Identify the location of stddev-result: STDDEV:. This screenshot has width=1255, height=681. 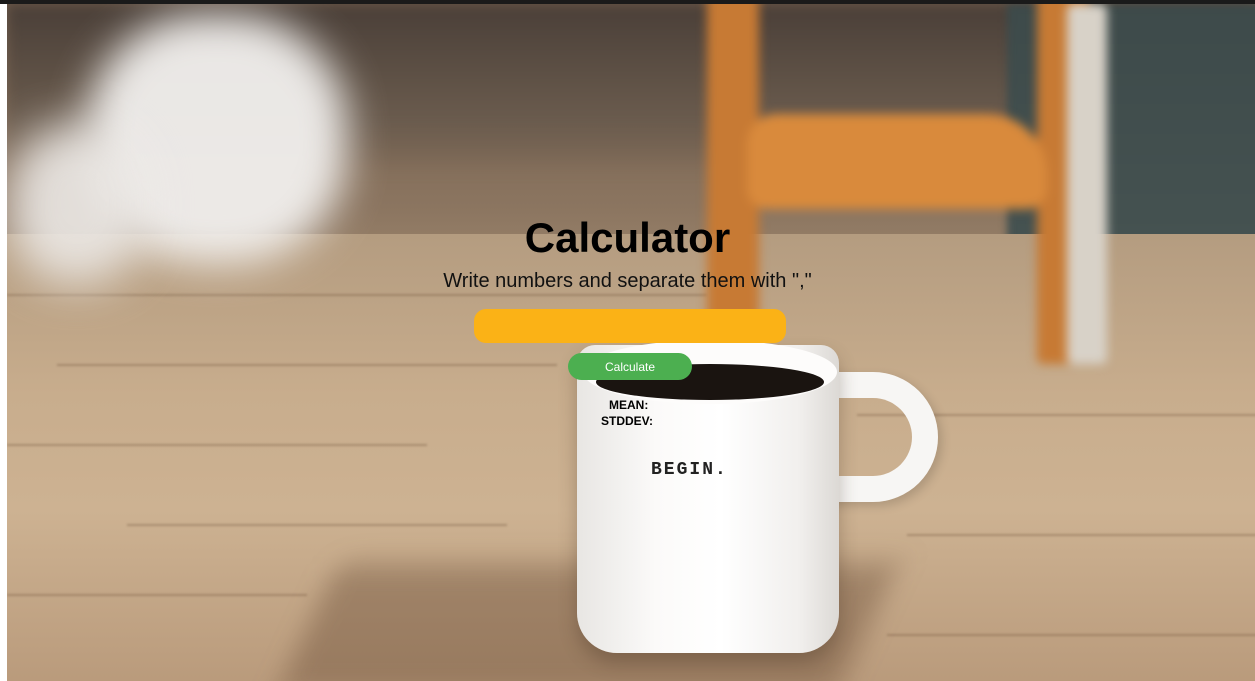
(627, 421).